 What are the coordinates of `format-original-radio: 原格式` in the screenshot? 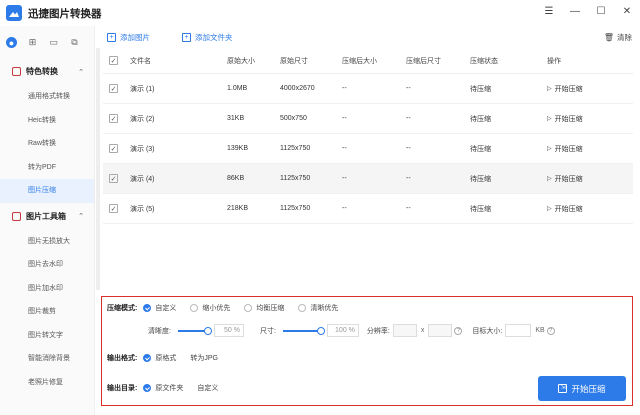 It's located at (159, 358).